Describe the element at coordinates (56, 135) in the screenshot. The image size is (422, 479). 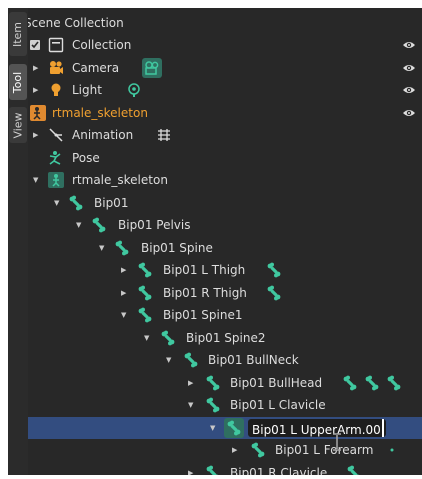
I see `animation-icon` at that location.